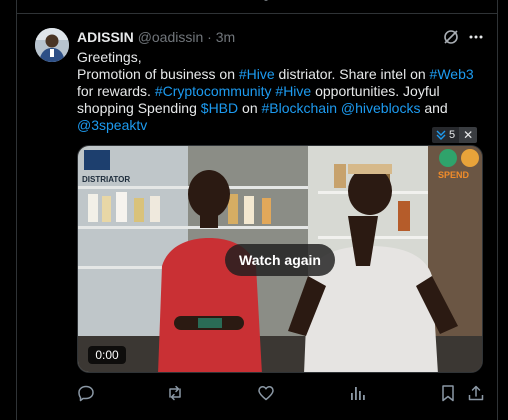  I want to click on text-segment: for rewards., so click(116, 91).